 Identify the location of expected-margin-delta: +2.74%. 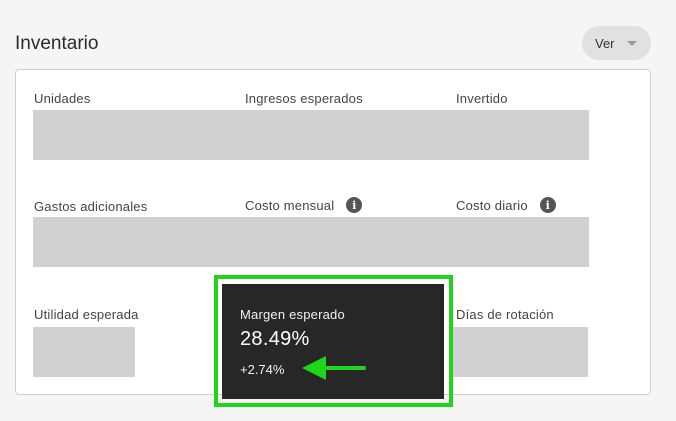
(262, 369).